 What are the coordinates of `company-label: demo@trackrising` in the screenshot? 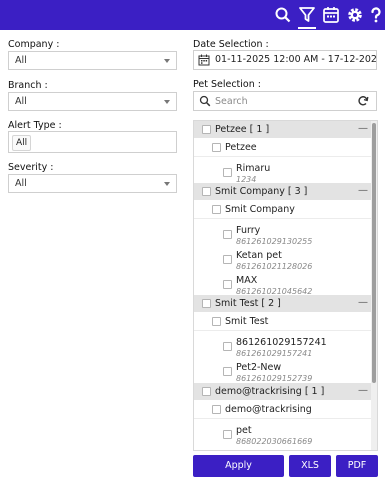 It's located at (268, 409).